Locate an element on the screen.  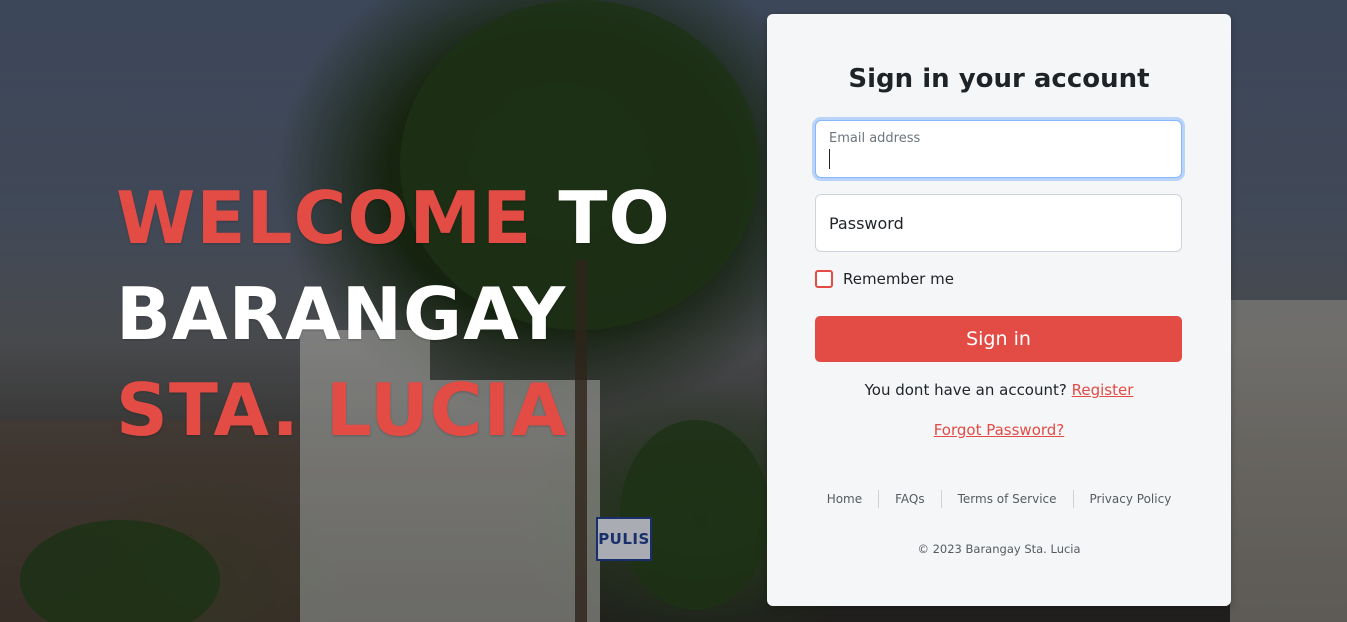
register-link: Register is located at coordinates (1103, 390).